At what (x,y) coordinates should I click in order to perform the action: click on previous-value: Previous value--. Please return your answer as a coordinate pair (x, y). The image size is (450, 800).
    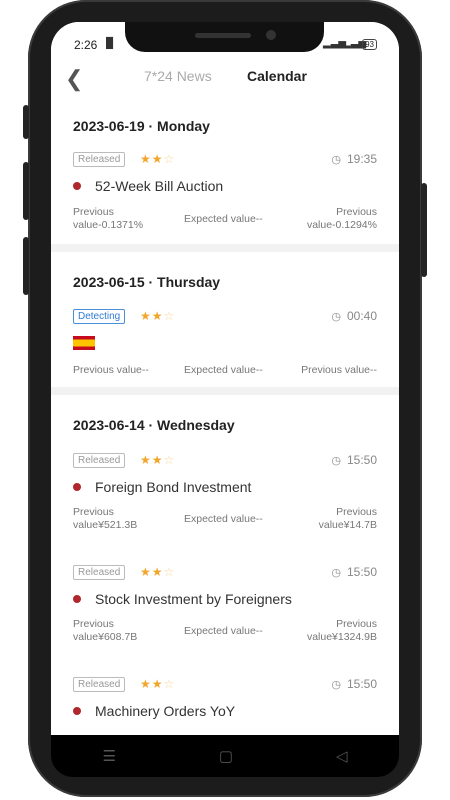
    Looking at the image, I should click on (111, 370).